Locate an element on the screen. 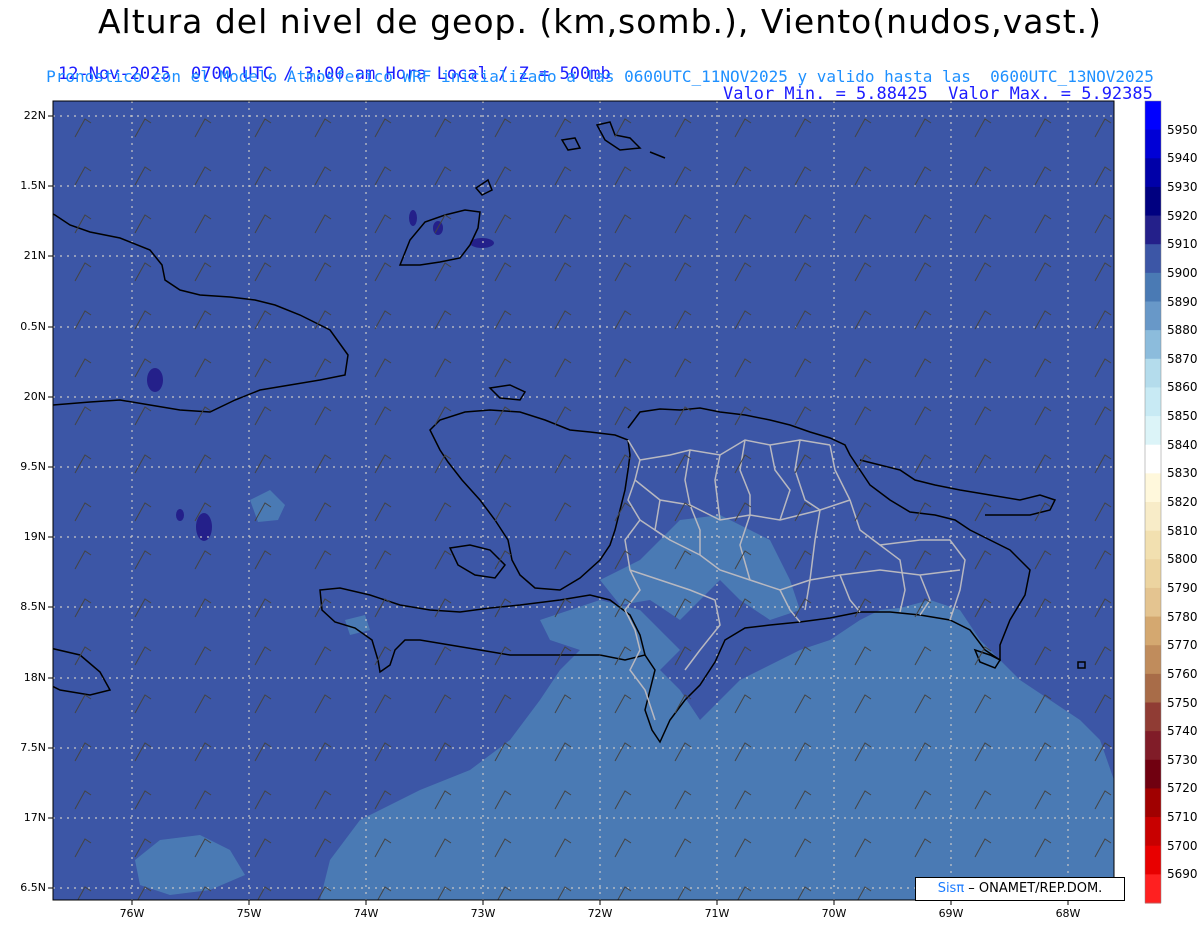 The image size is (1200, 927). lat-label: 1.5N is located at coordinates (33, 185).